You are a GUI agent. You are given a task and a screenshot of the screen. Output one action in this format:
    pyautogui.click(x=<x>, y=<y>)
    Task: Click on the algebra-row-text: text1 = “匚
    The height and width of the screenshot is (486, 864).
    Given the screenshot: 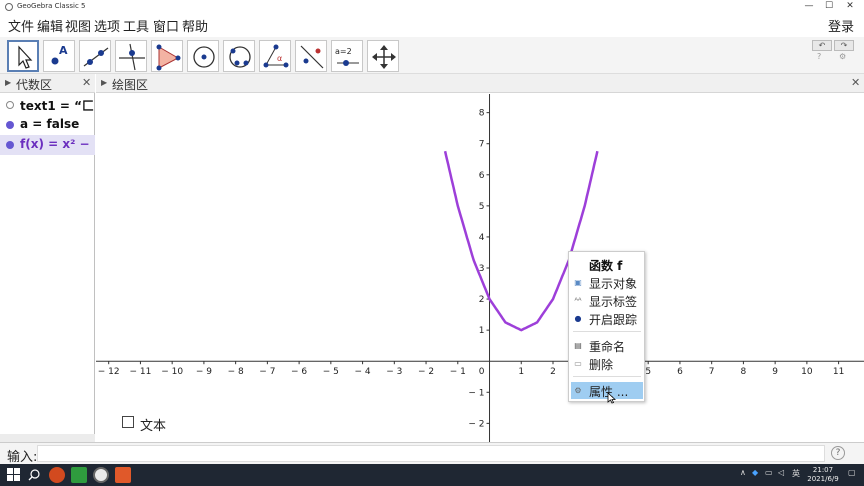 What is the action you would take?
    pyautogui.click(x=57, y=106)
    